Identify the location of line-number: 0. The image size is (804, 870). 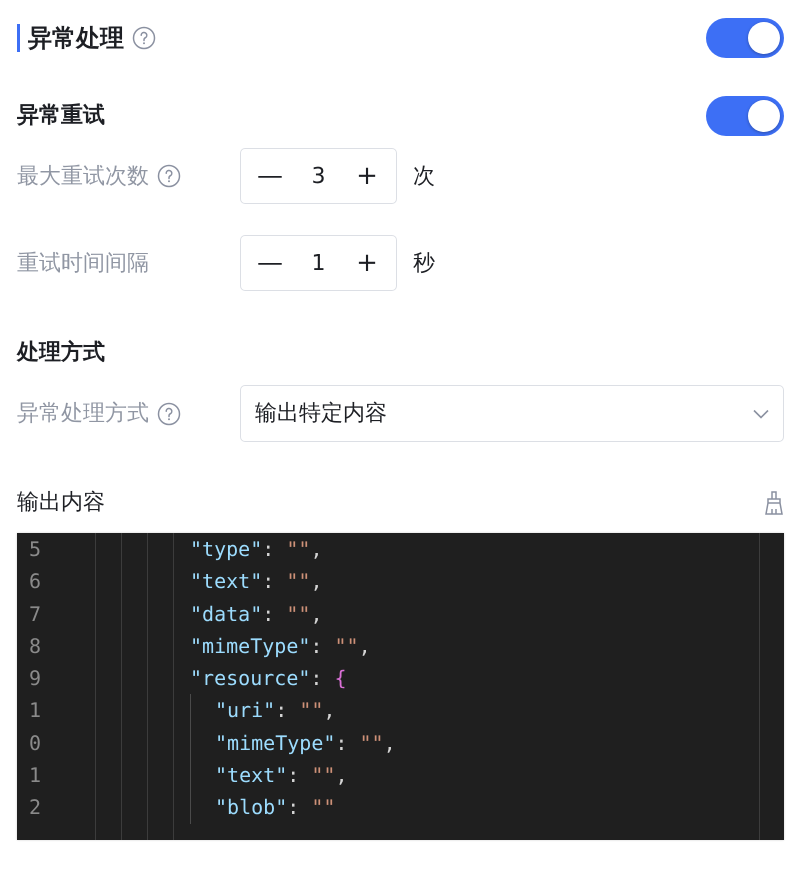
(35, 743).